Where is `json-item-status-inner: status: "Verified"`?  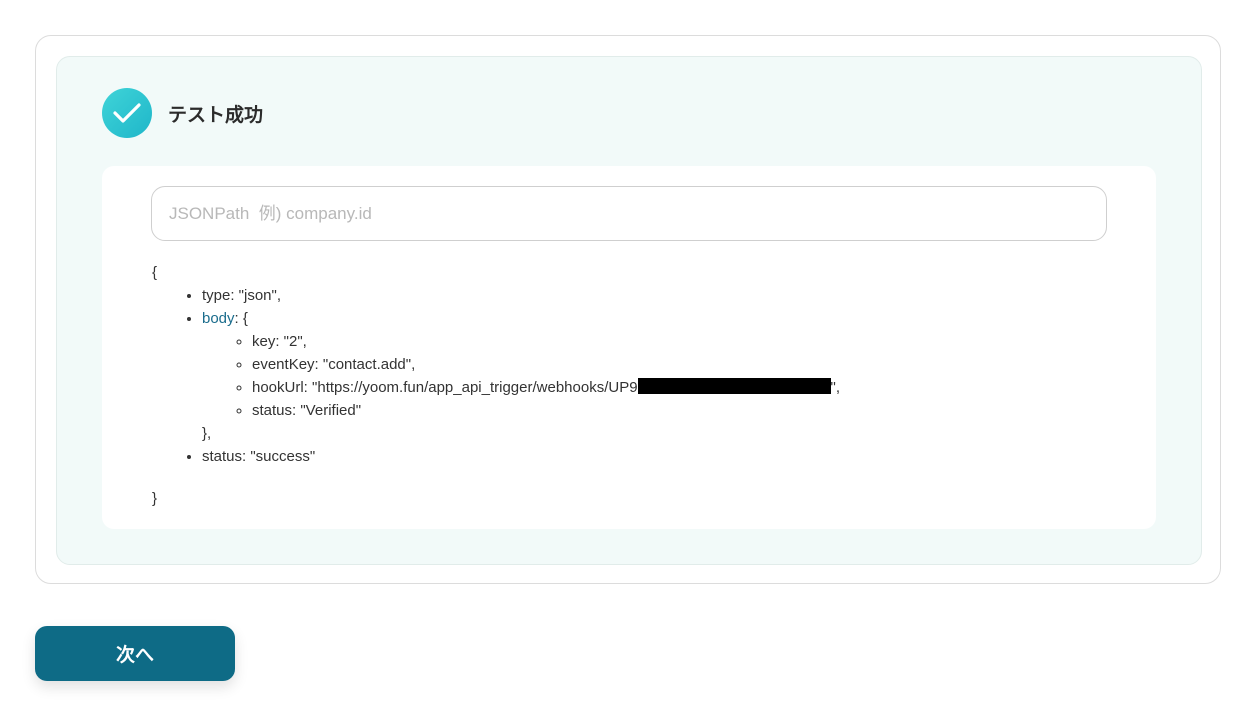
json-item-status-inner: status: "Verified" is located at coordinates (546, 410).